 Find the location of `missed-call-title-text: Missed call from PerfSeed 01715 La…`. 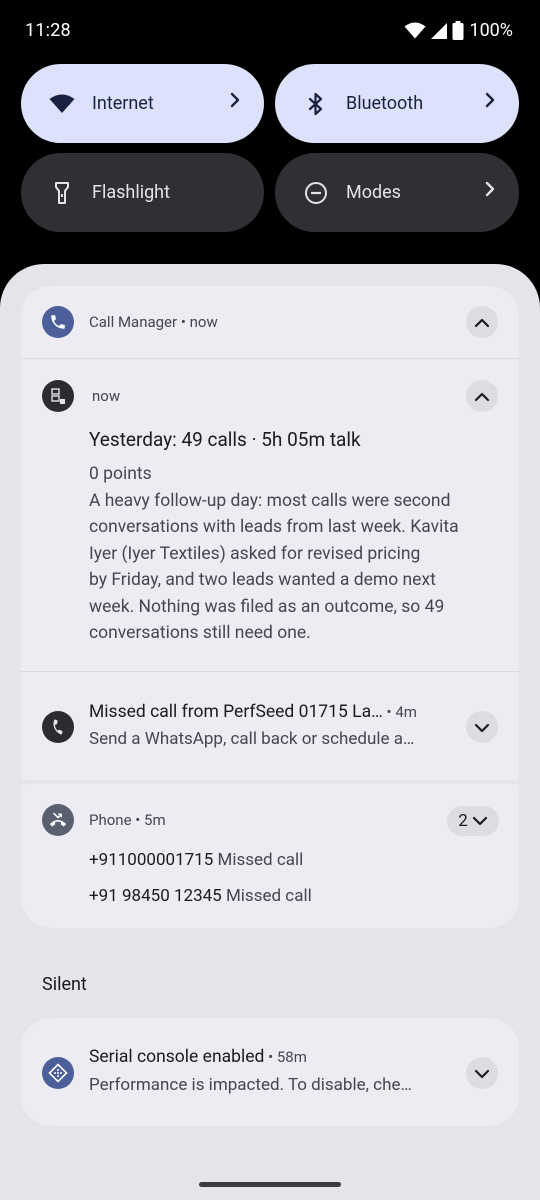

missed-call-title-text: Missed call from PerfSeed 01715 La… is located at coordinates (236, 712).